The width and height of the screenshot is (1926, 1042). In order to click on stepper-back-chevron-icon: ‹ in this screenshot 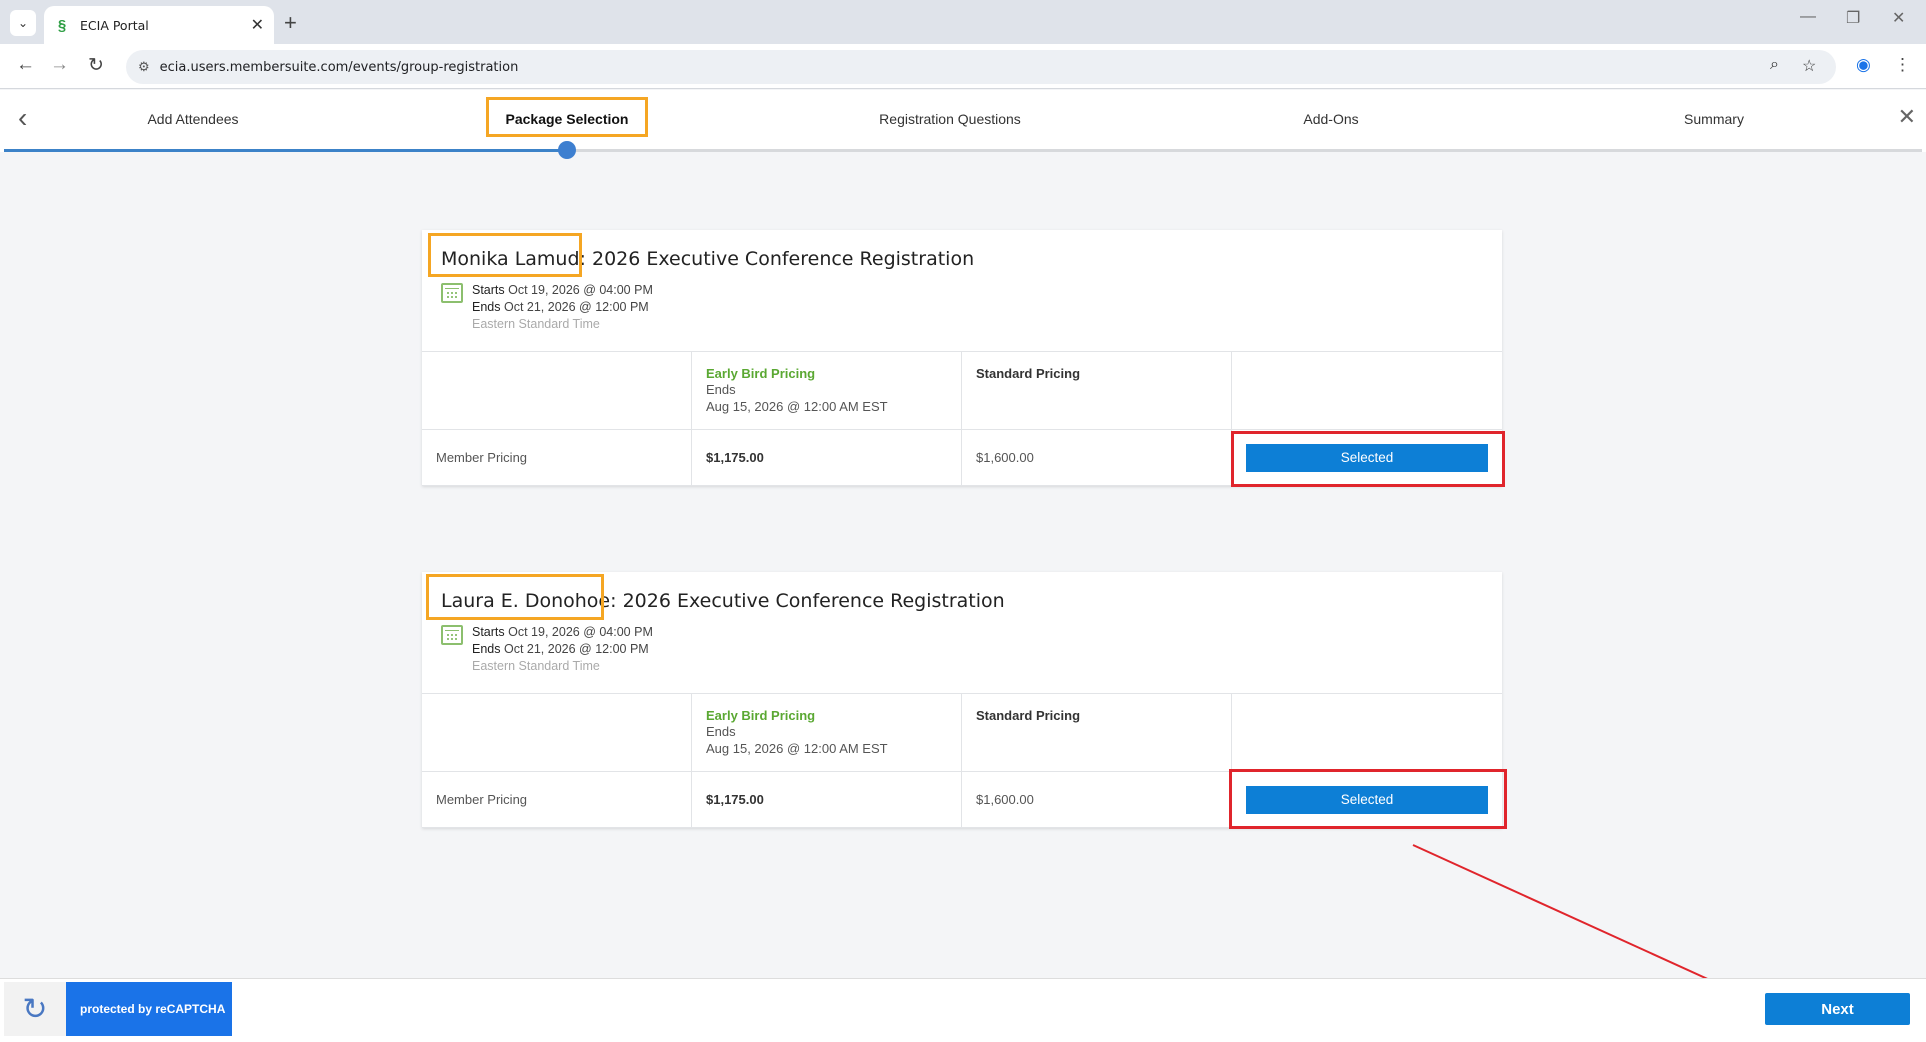, I will do `click(22, 118)`.